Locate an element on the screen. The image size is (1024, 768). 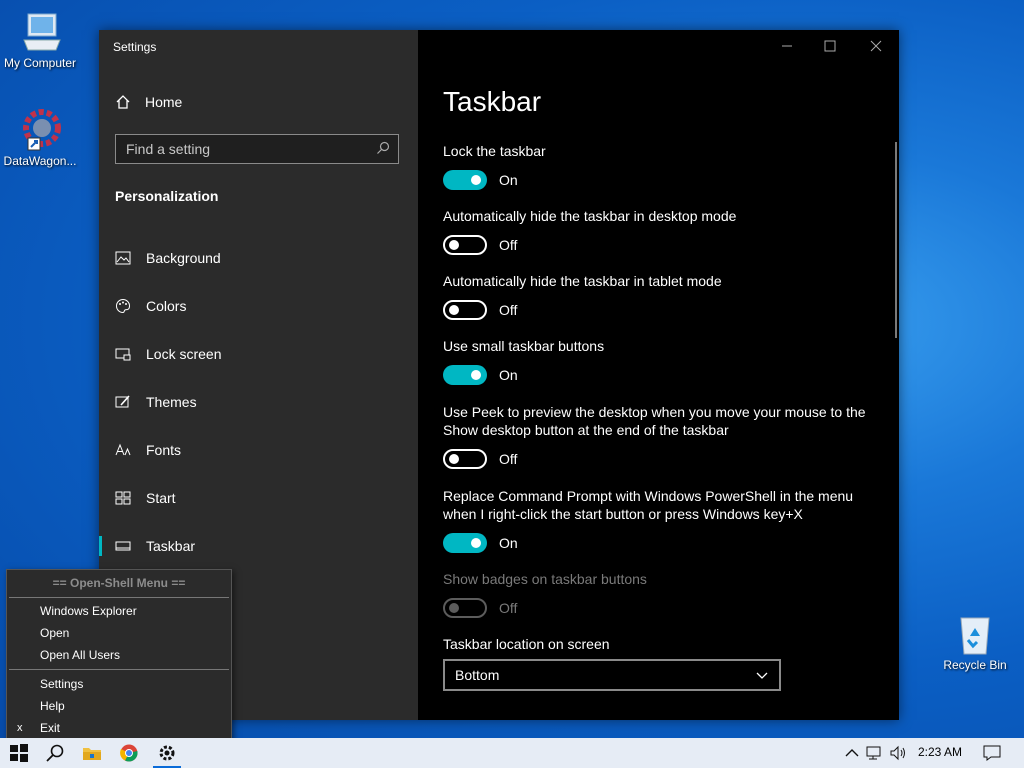
sidebar-item-label: Fonts is located at coordinates (164, 450).